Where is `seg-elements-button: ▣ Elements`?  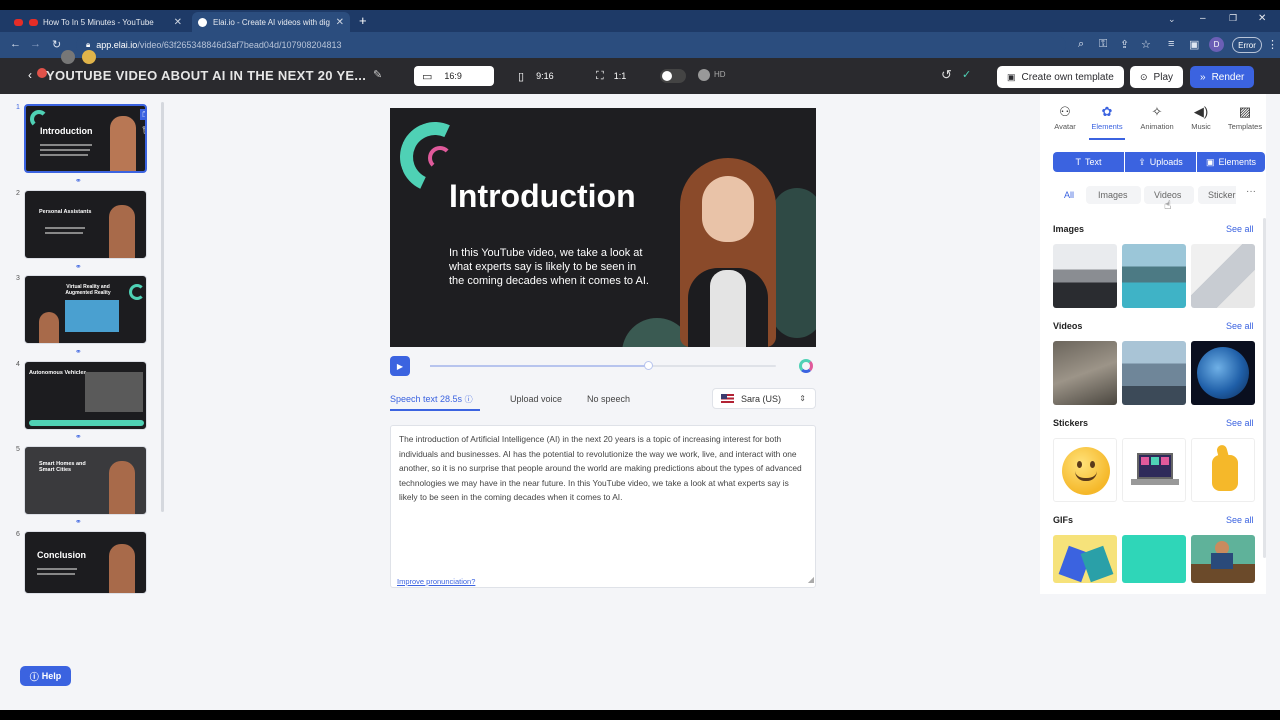
seg-elements-button: ▣ Elements is located at coordinates (1231, 162).